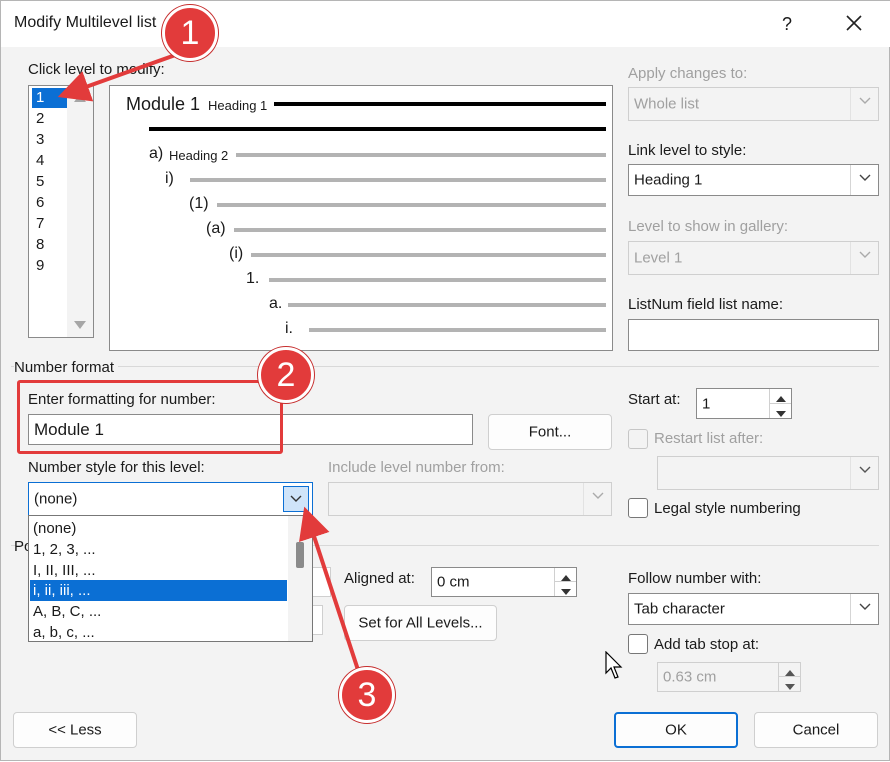 This screenshot has height=762, width=890. I want to click on callout-2: 2, so click(286, 375).